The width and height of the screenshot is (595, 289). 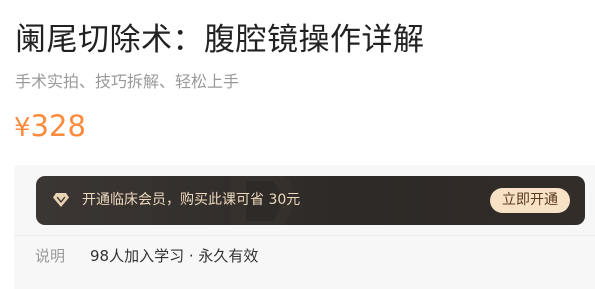 What do you see at coordinates (127, 81) in the screenshot?
I see `course-subtitle: 手术实拍、技巧拆解、轻松上手` at bounding box center [127, 81].